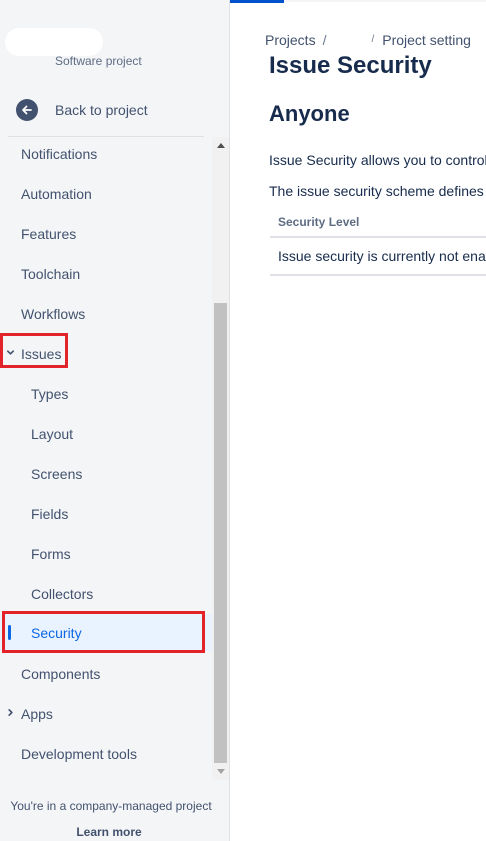 Image resolution: width=486 pixels, height=841 pixels. Describe the element at coordinates (109, 832) in the screenshot. I see `learn-more-link: Learn more` at that location.